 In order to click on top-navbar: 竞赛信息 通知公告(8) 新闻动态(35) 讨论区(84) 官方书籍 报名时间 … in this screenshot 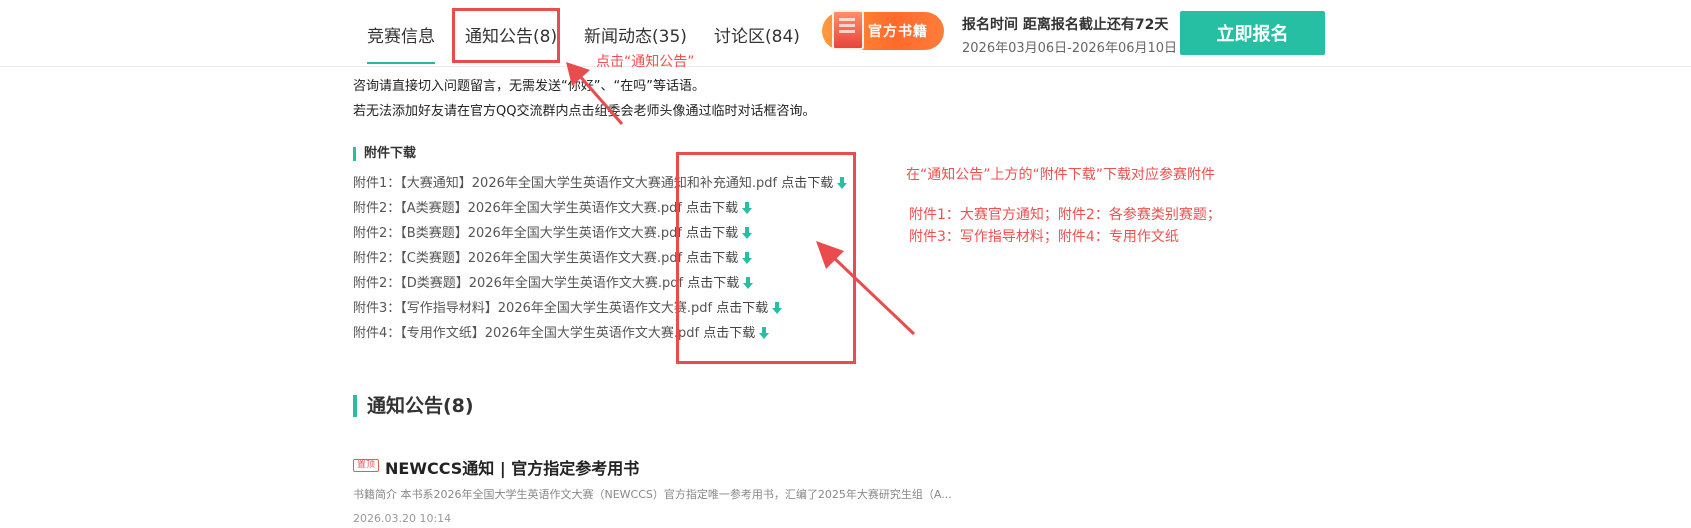, I will do `click(845, 33)`.